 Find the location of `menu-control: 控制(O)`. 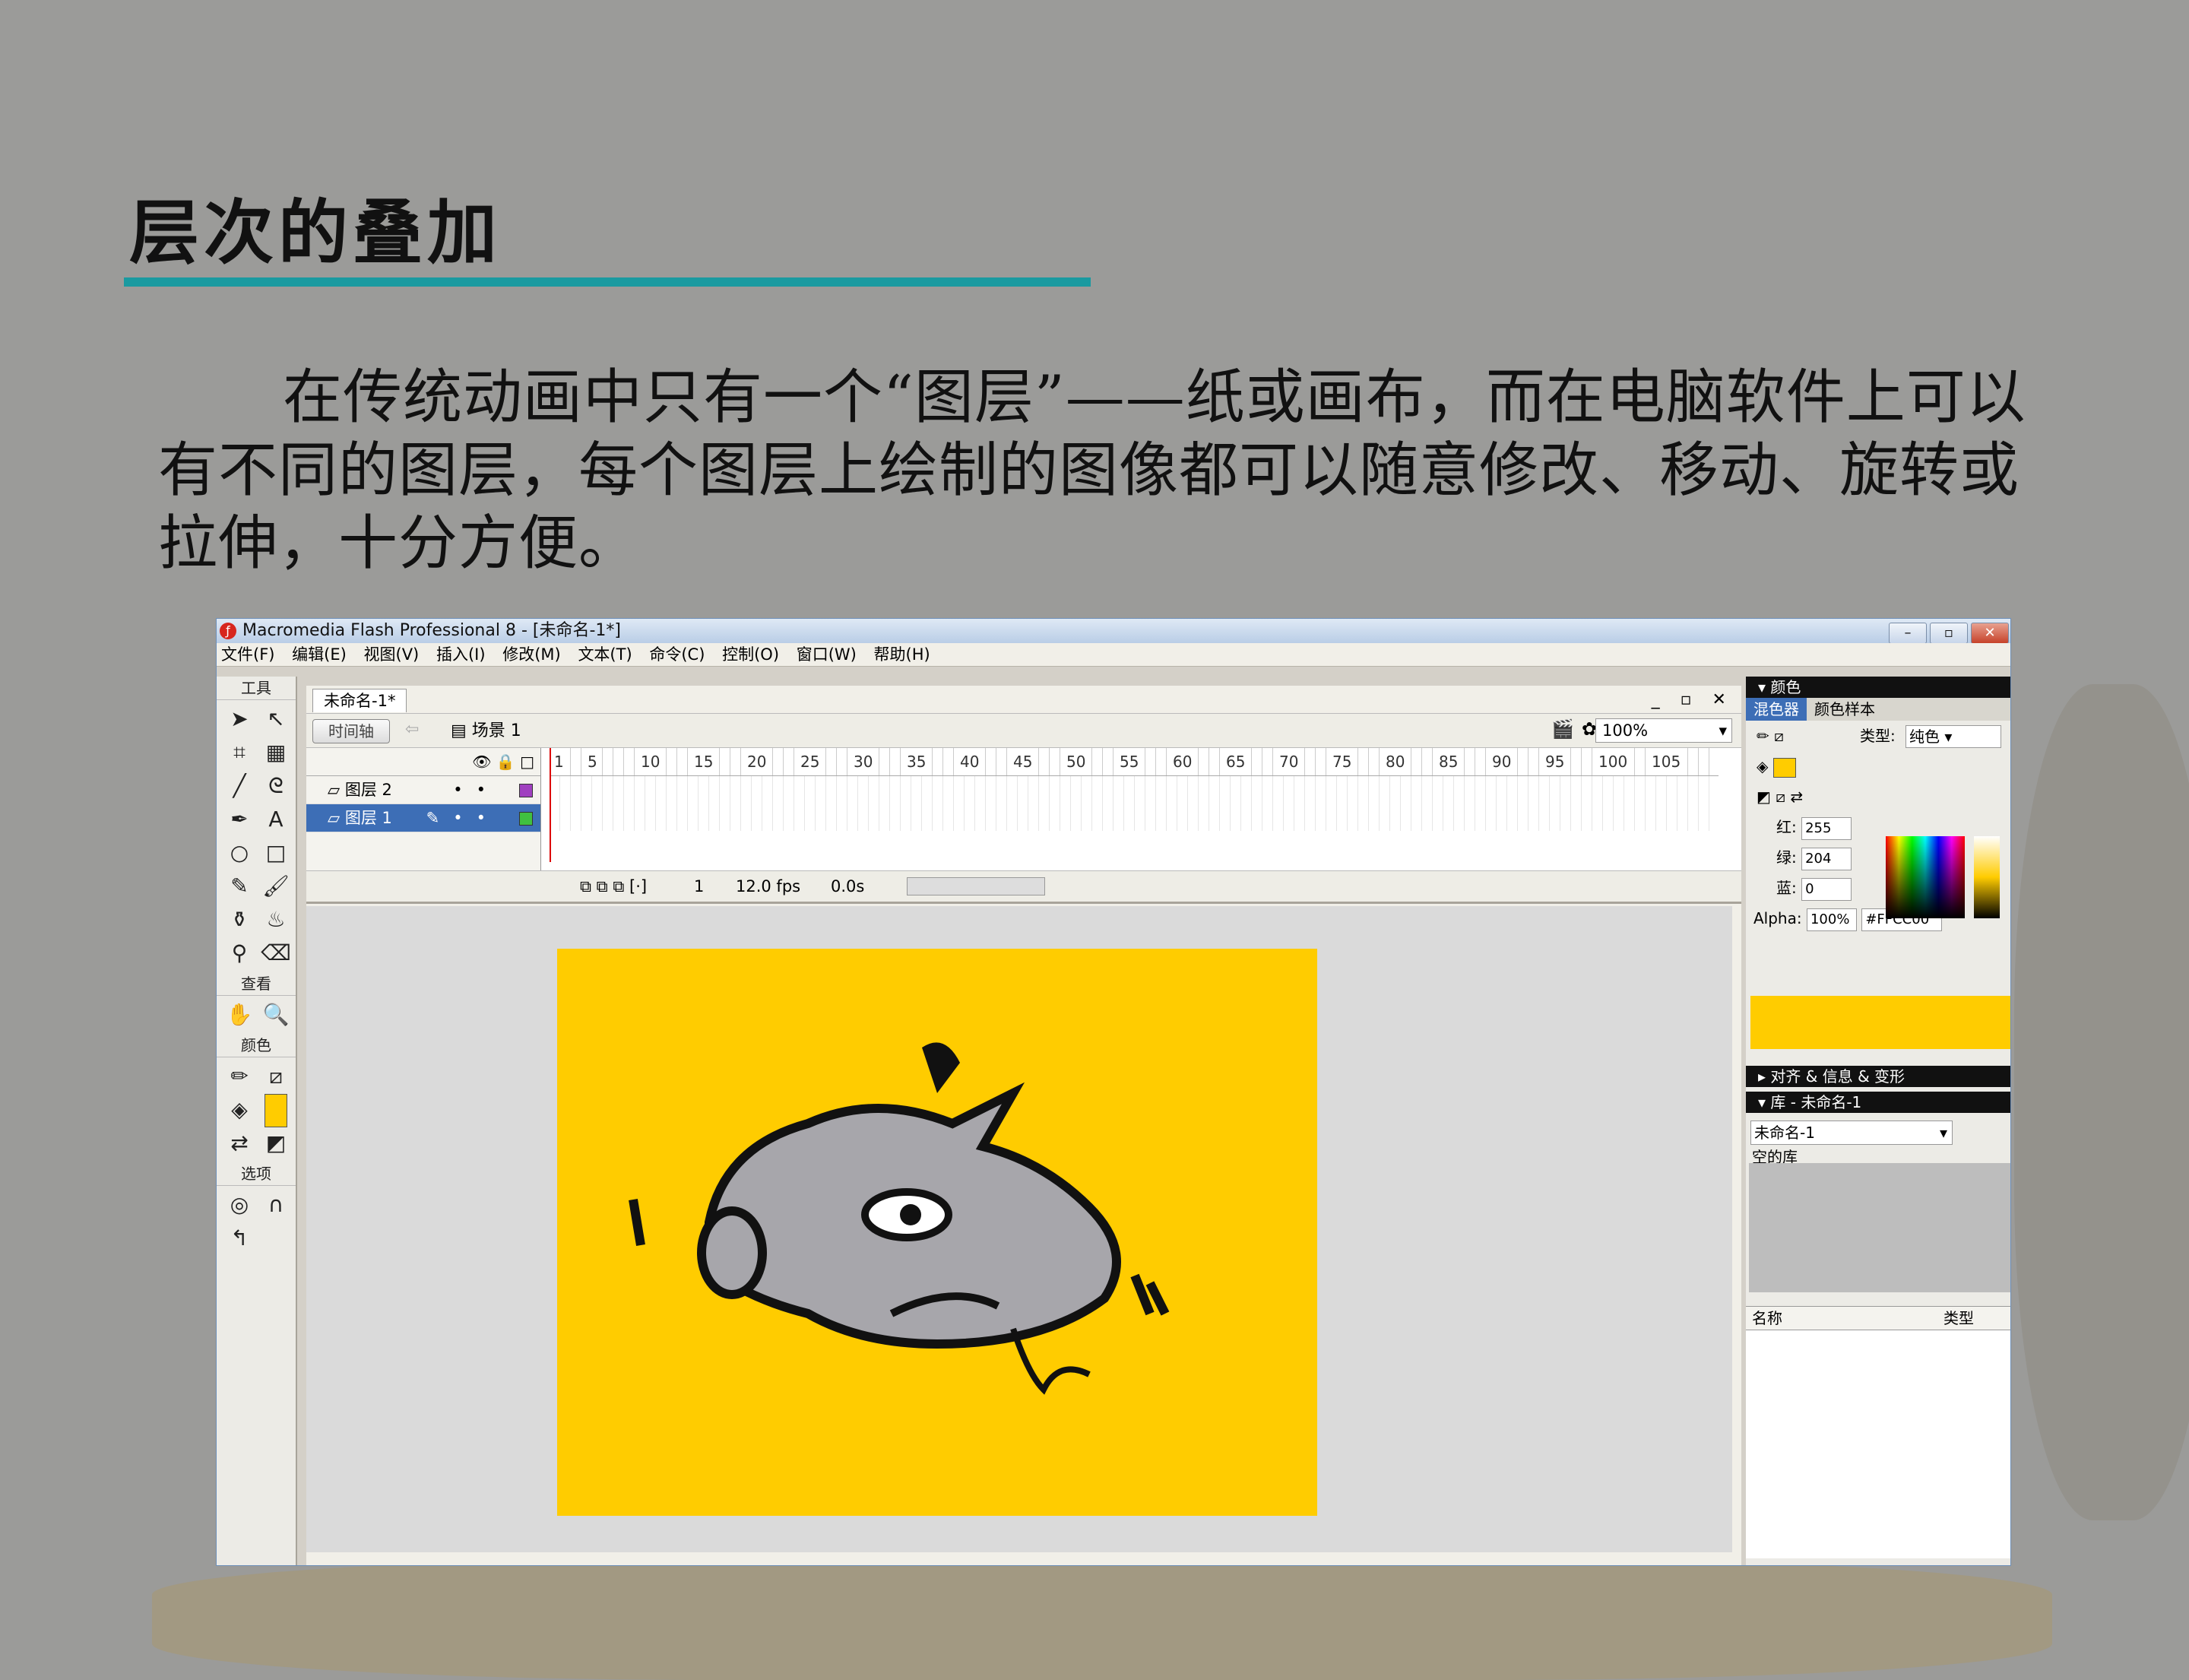

menu-control: 控制(O) is located at coordinates (752, 654).